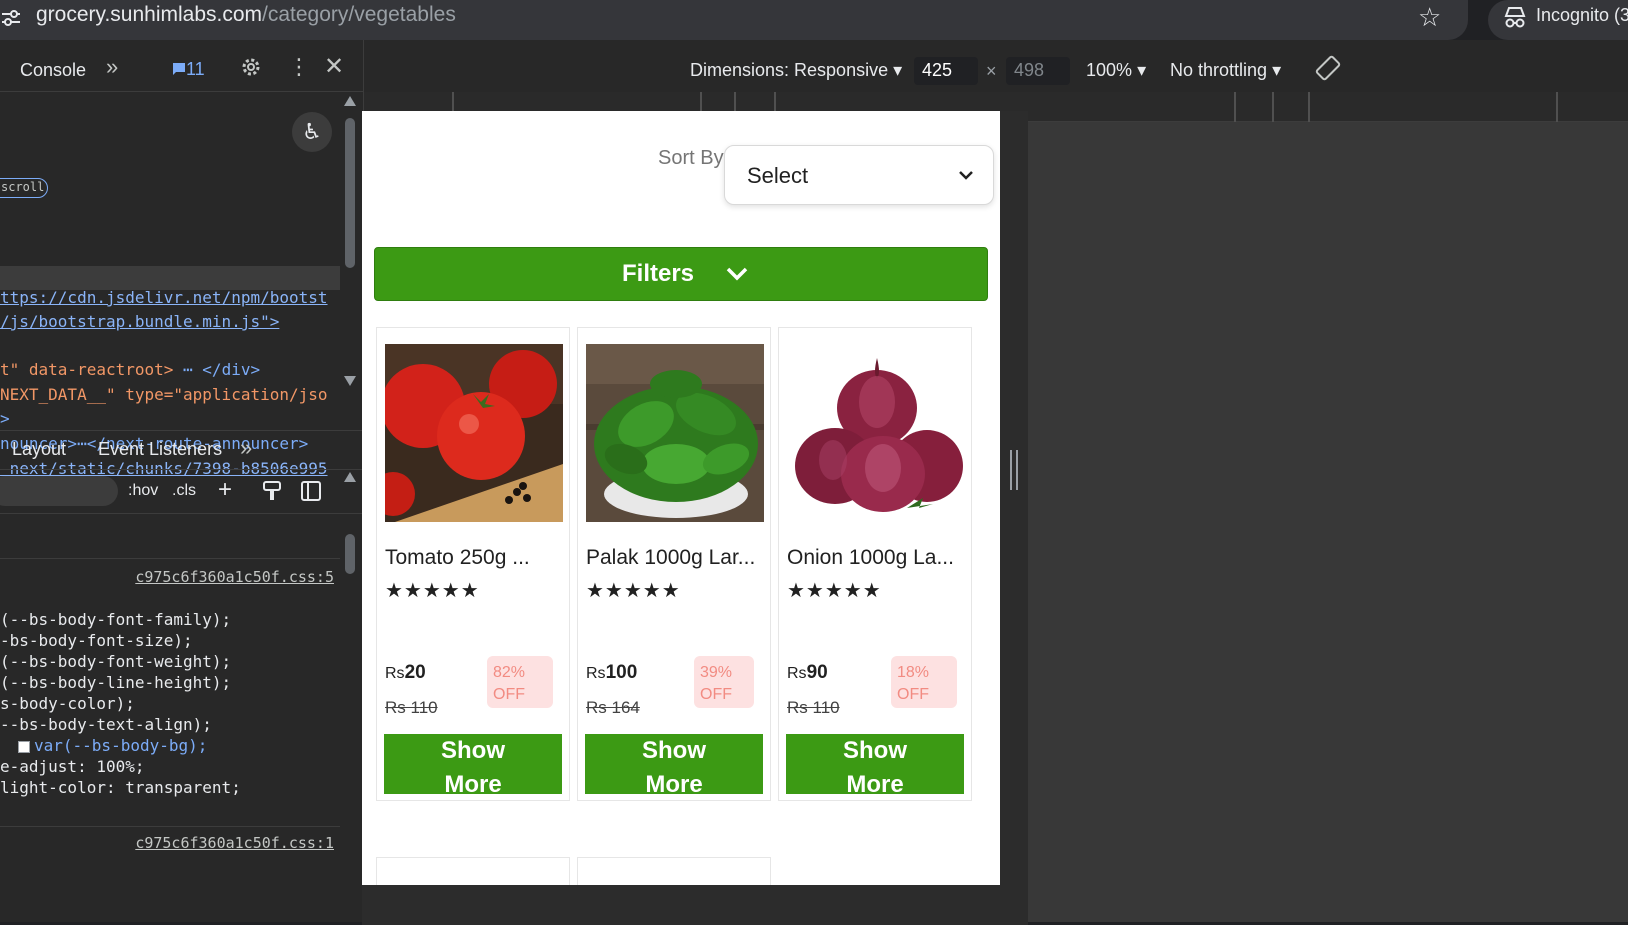 Image resolution: width=1628 pixels, height=925 pixels. Describe the element at coordinates (59, 491) in the screenshot. I see `styles-filter-input` at that location.